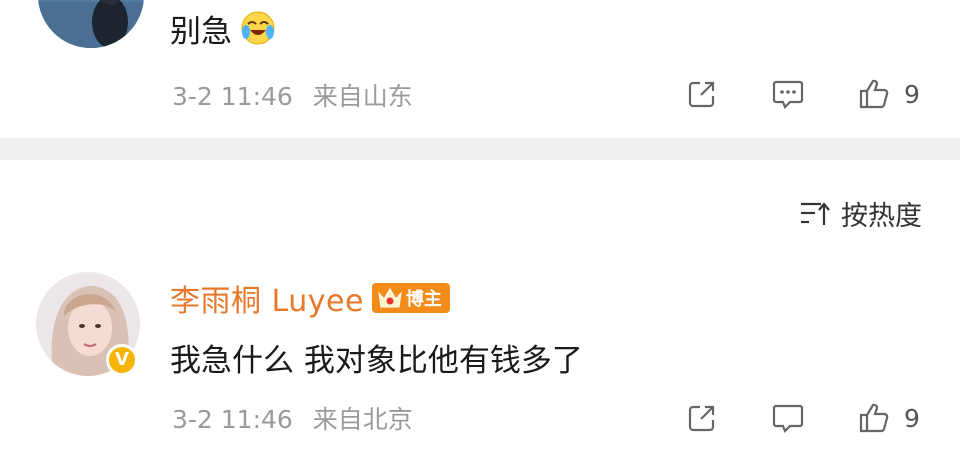  I want to click on comment-meta: 3-2 11:46 来自山东, so click(292, 95).